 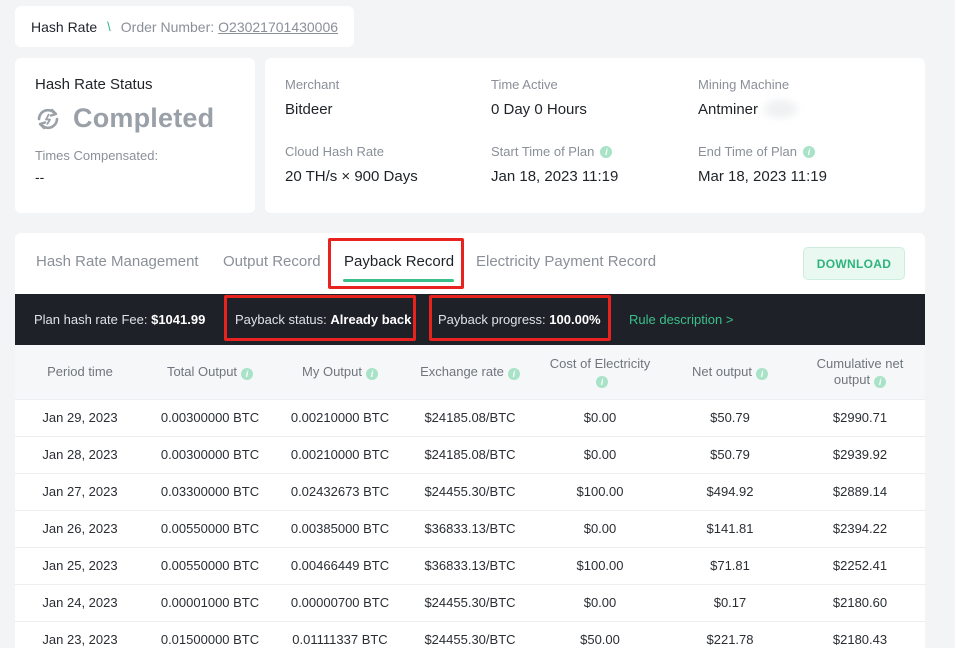 I want to click on total-output-cell: 0.03300000 BTC, so click(x=210, y=491).